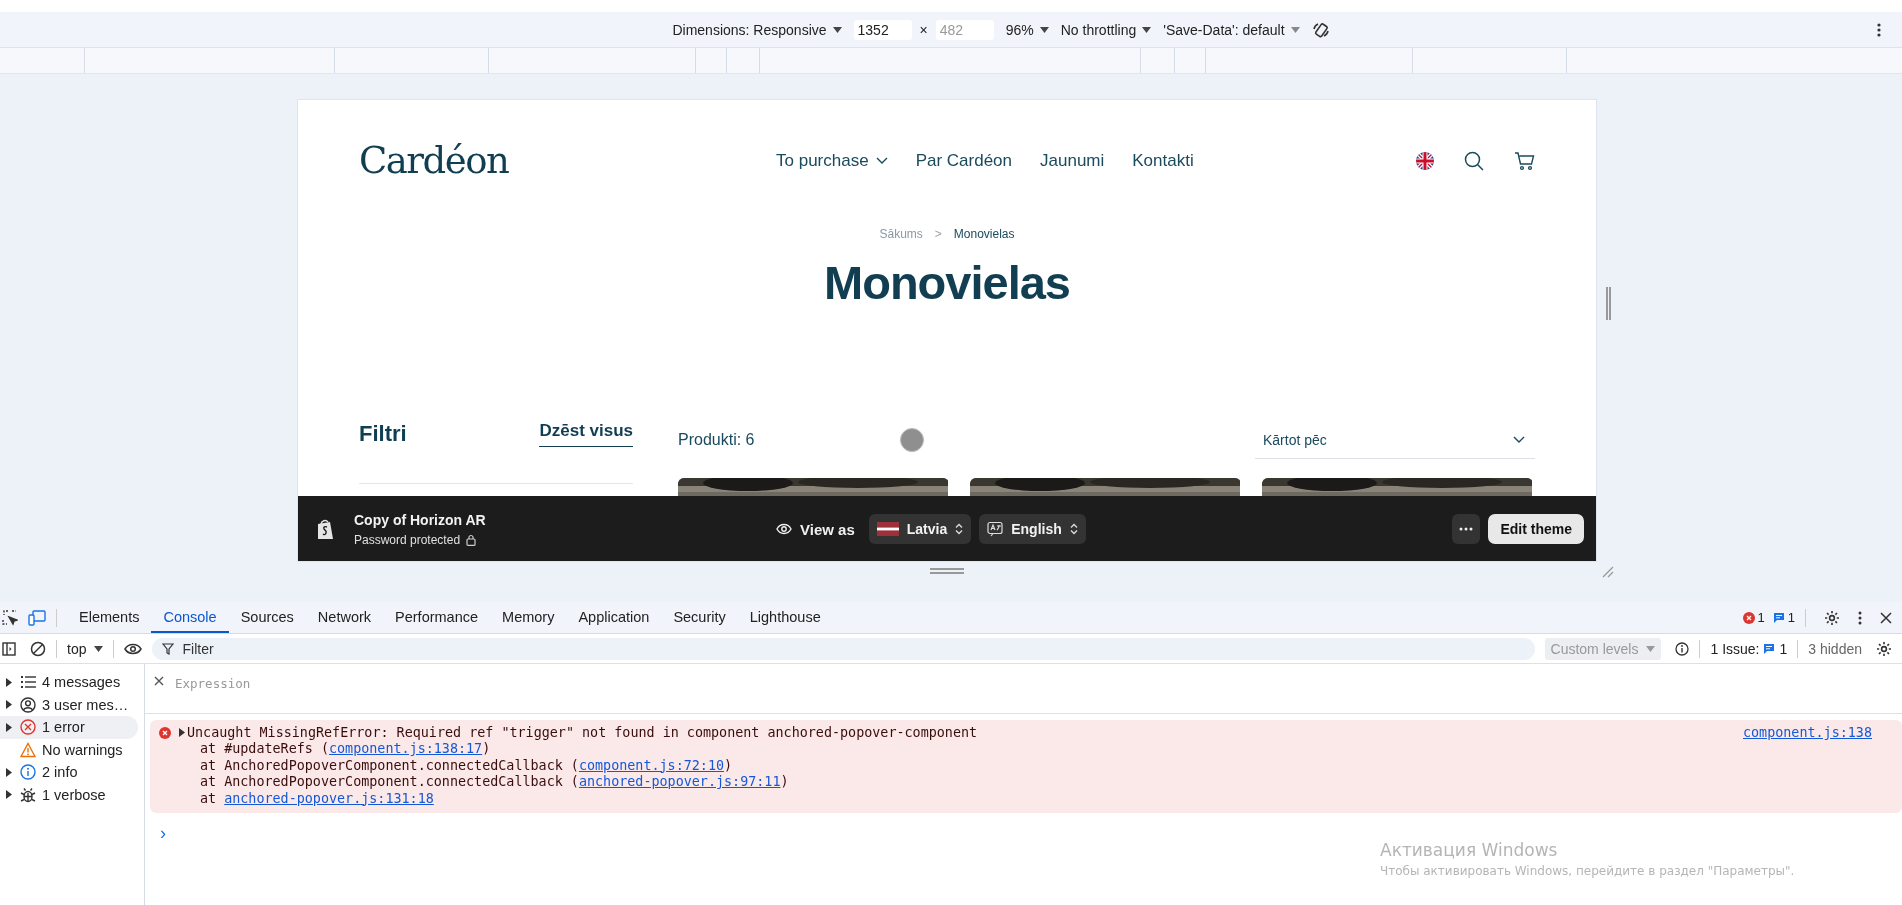  What do you see at coordinates (923, 29) in the screenshot?
I see `times-sign: ×` at bounding box center [923, 29].